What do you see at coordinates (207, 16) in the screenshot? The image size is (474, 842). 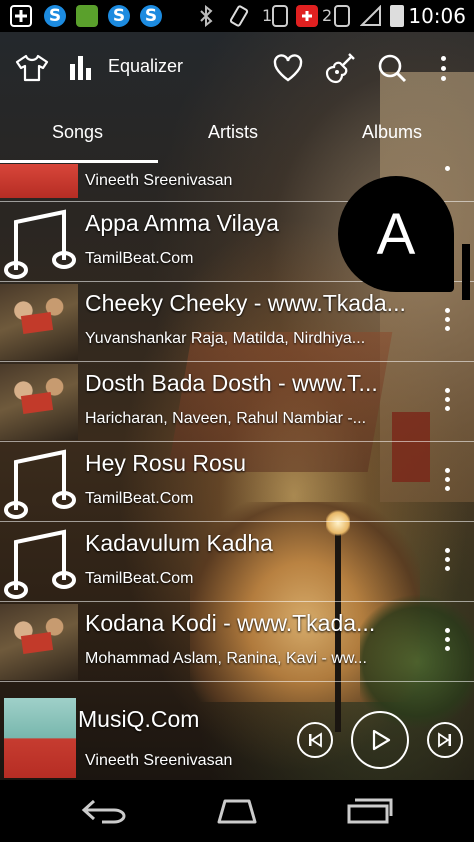 I see `bluetooth-icon` at bounding box center [207, 16].